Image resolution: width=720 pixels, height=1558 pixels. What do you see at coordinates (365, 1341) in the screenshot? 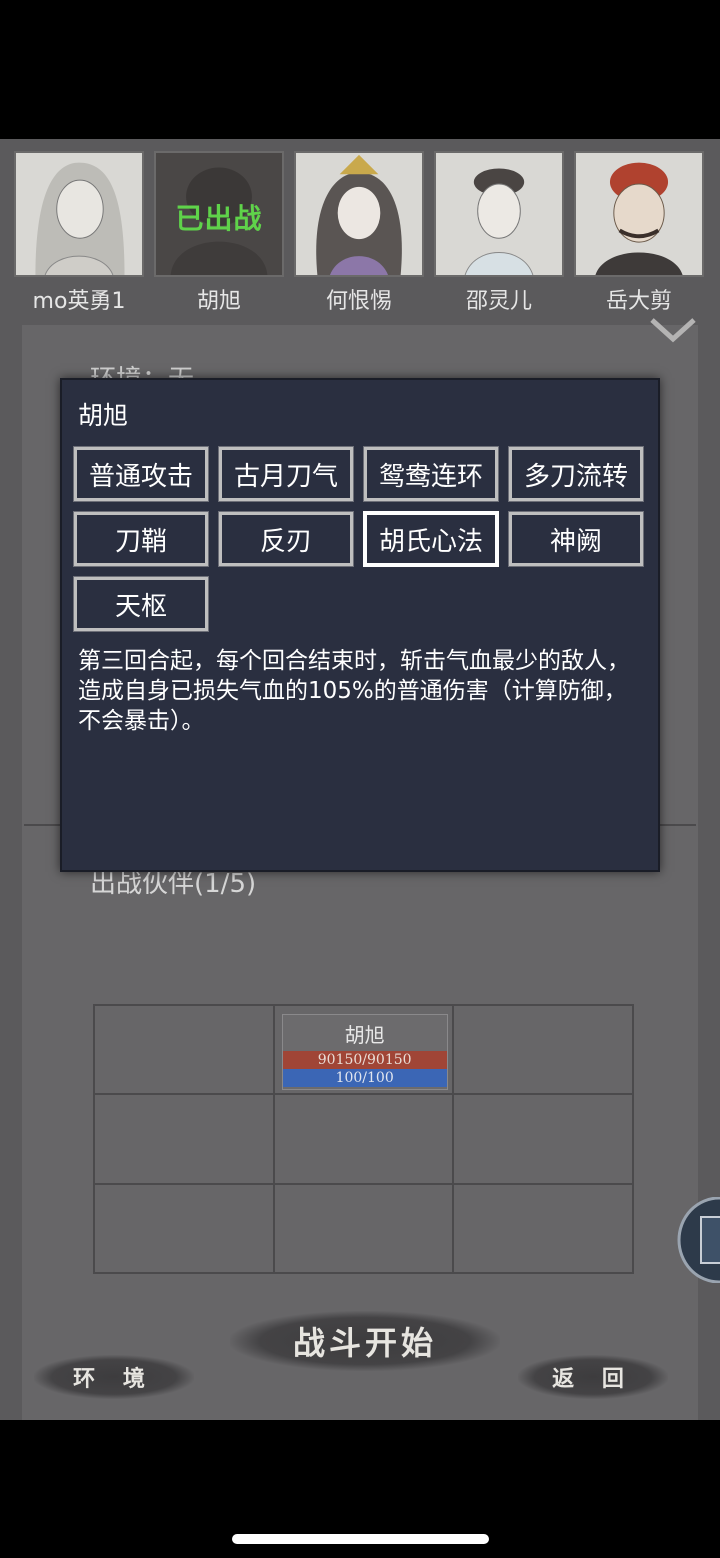
I see `start-battle-button: 战斗开始` at bounding box center [365, 1341].